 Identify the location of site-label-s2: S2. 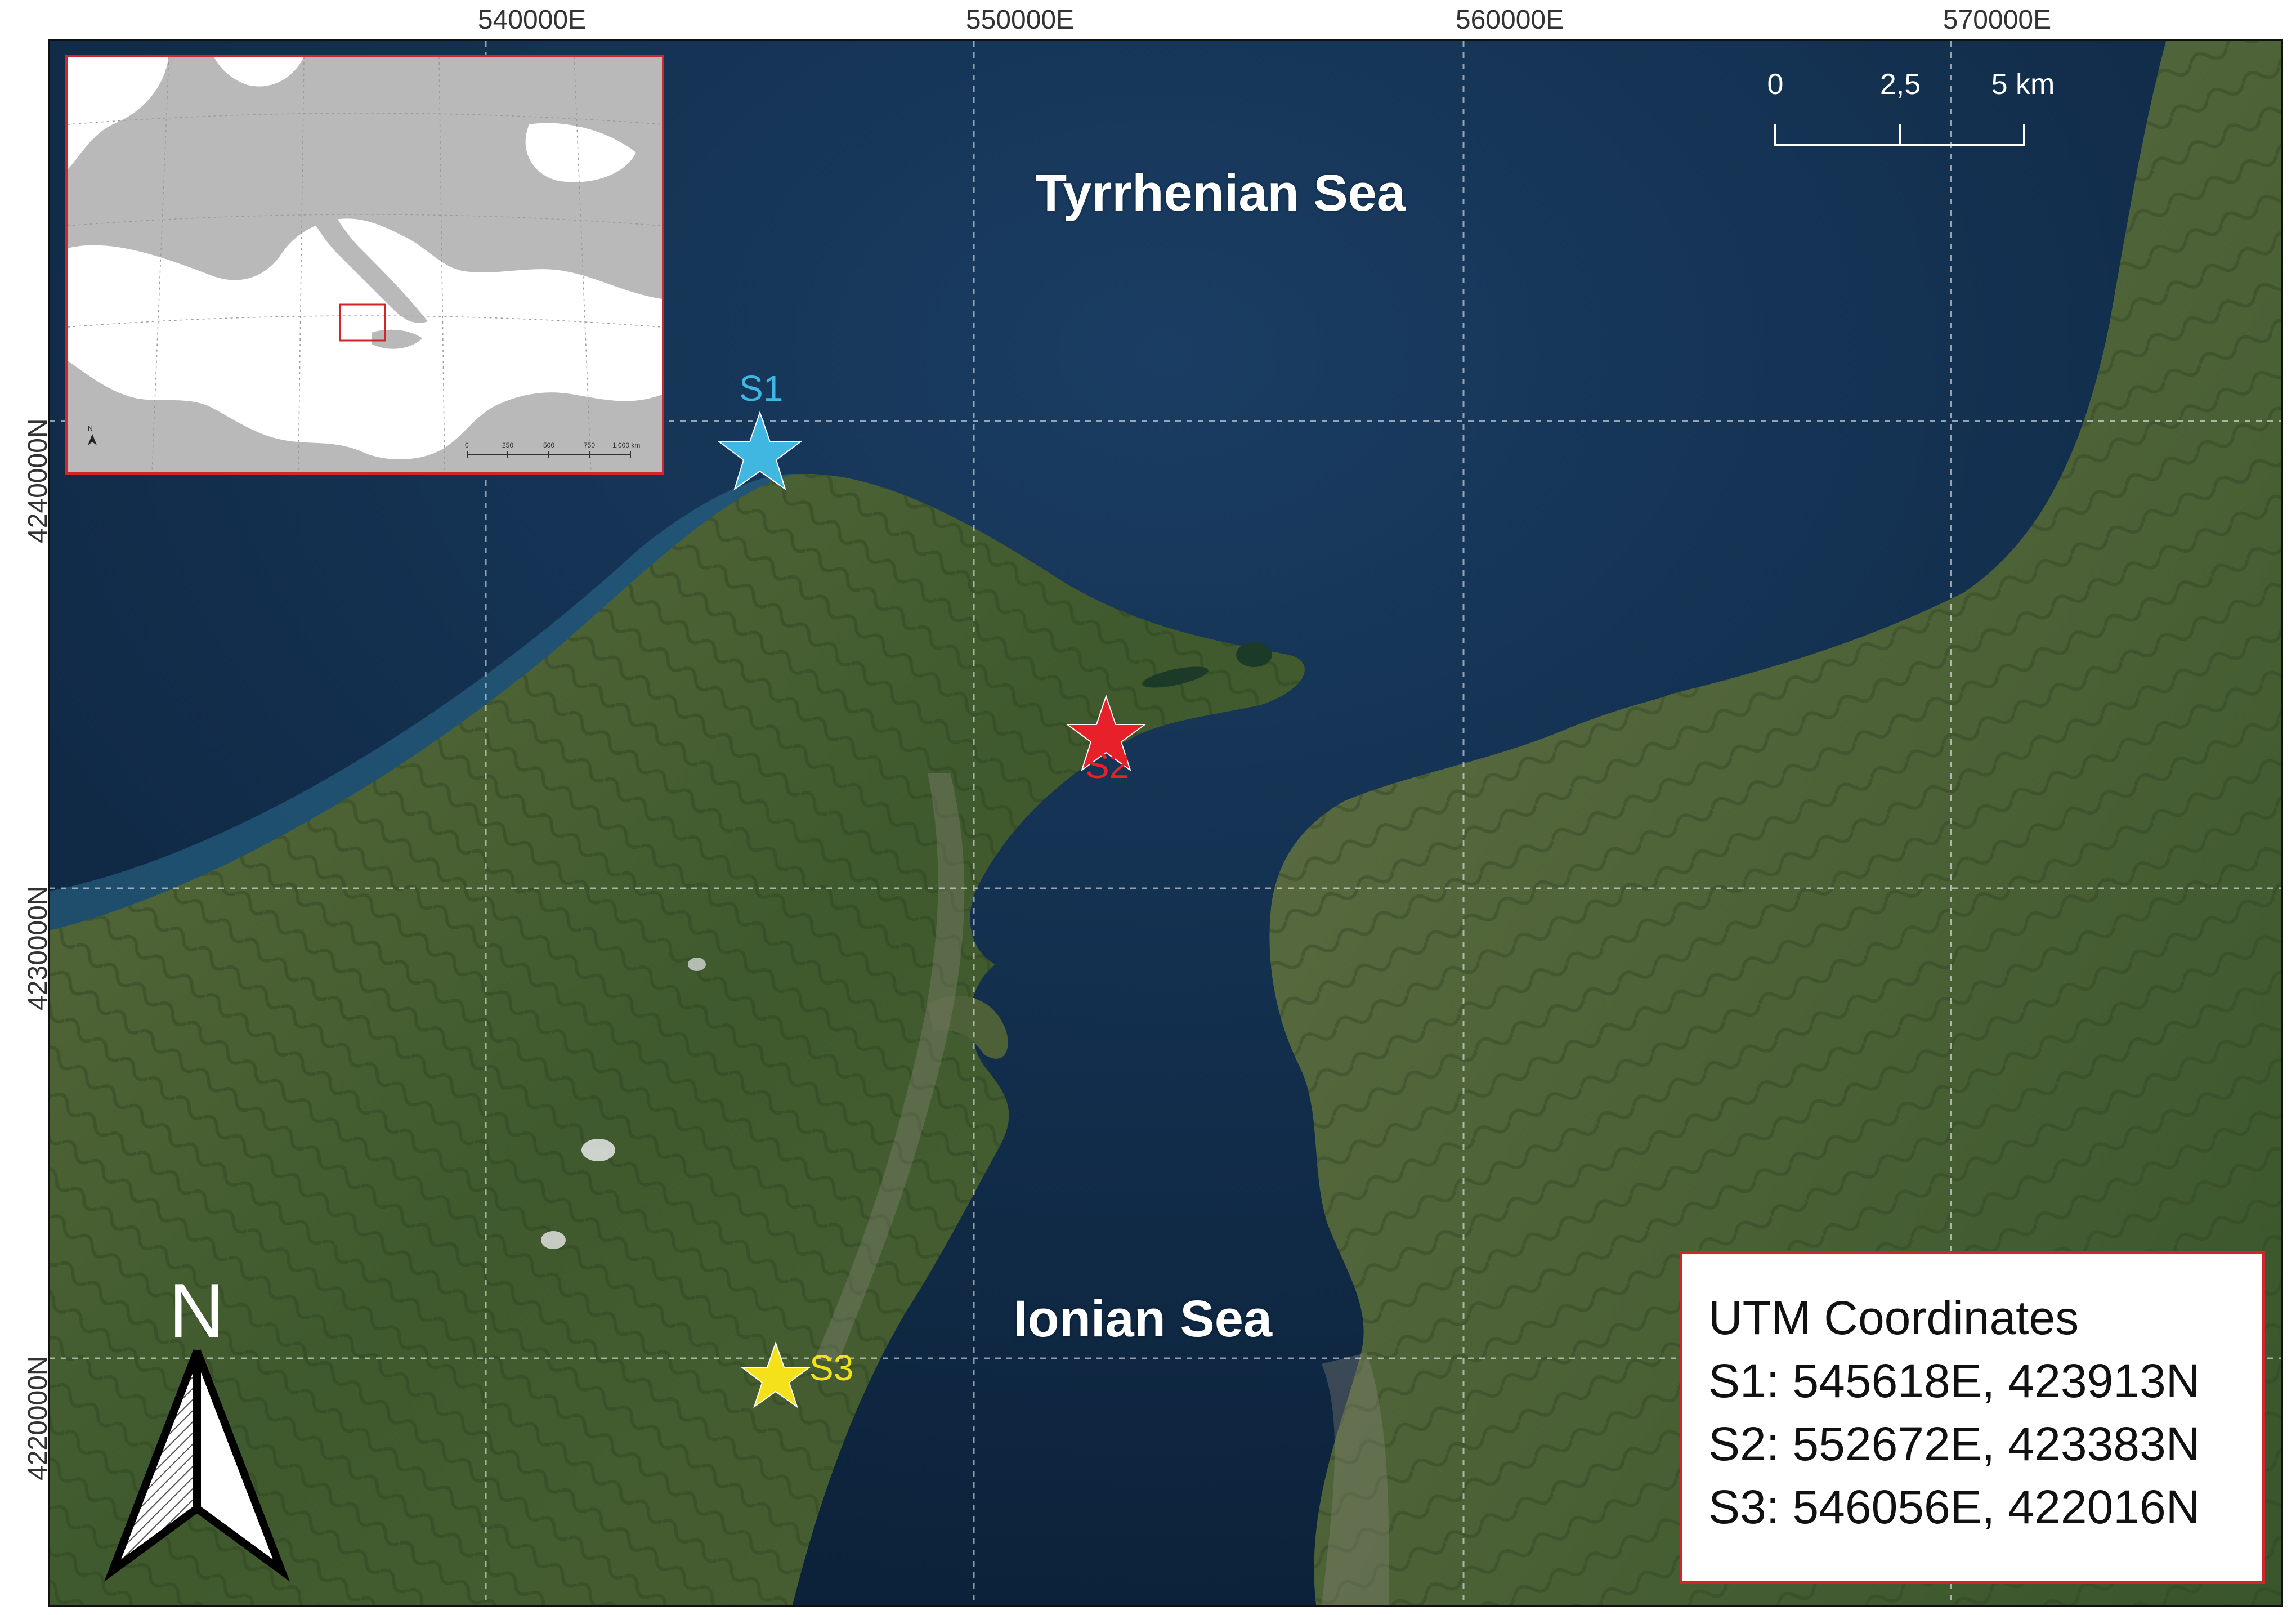
(1107, 765).